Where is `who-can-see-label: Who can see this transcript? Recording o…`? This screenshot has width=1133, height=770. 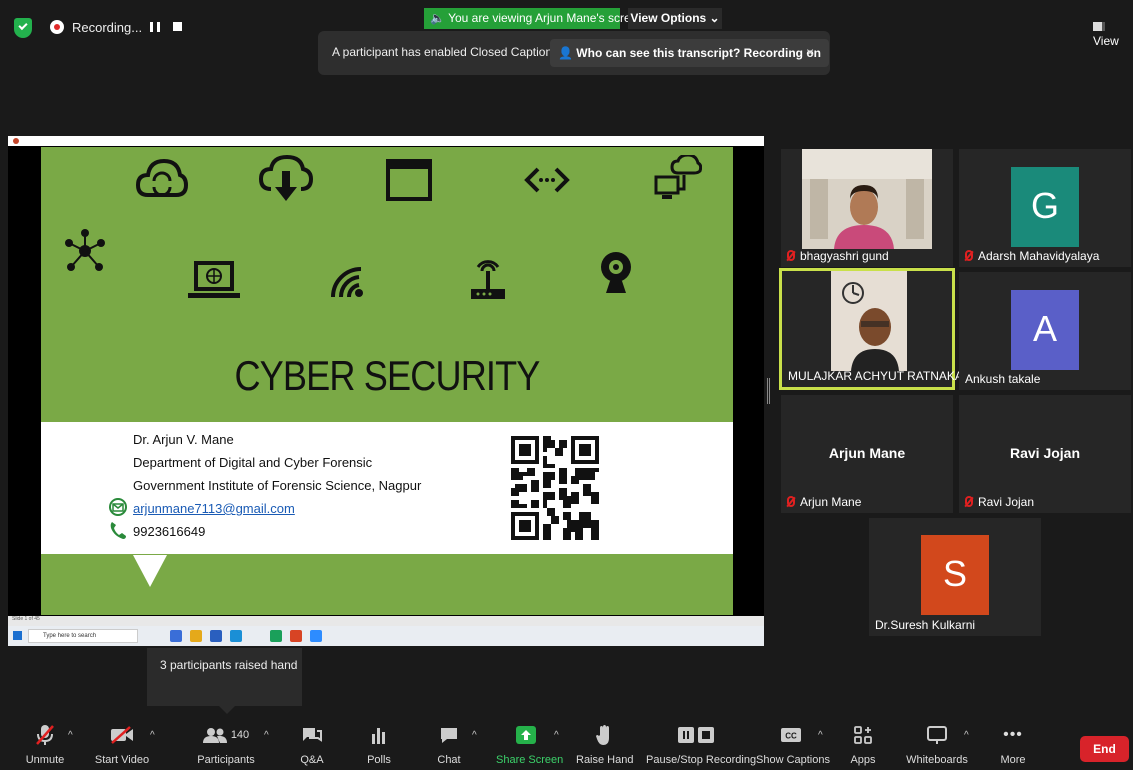
who-can-see-label: Who can see this transcript? Recording o… is located at coordinates (698, 53).